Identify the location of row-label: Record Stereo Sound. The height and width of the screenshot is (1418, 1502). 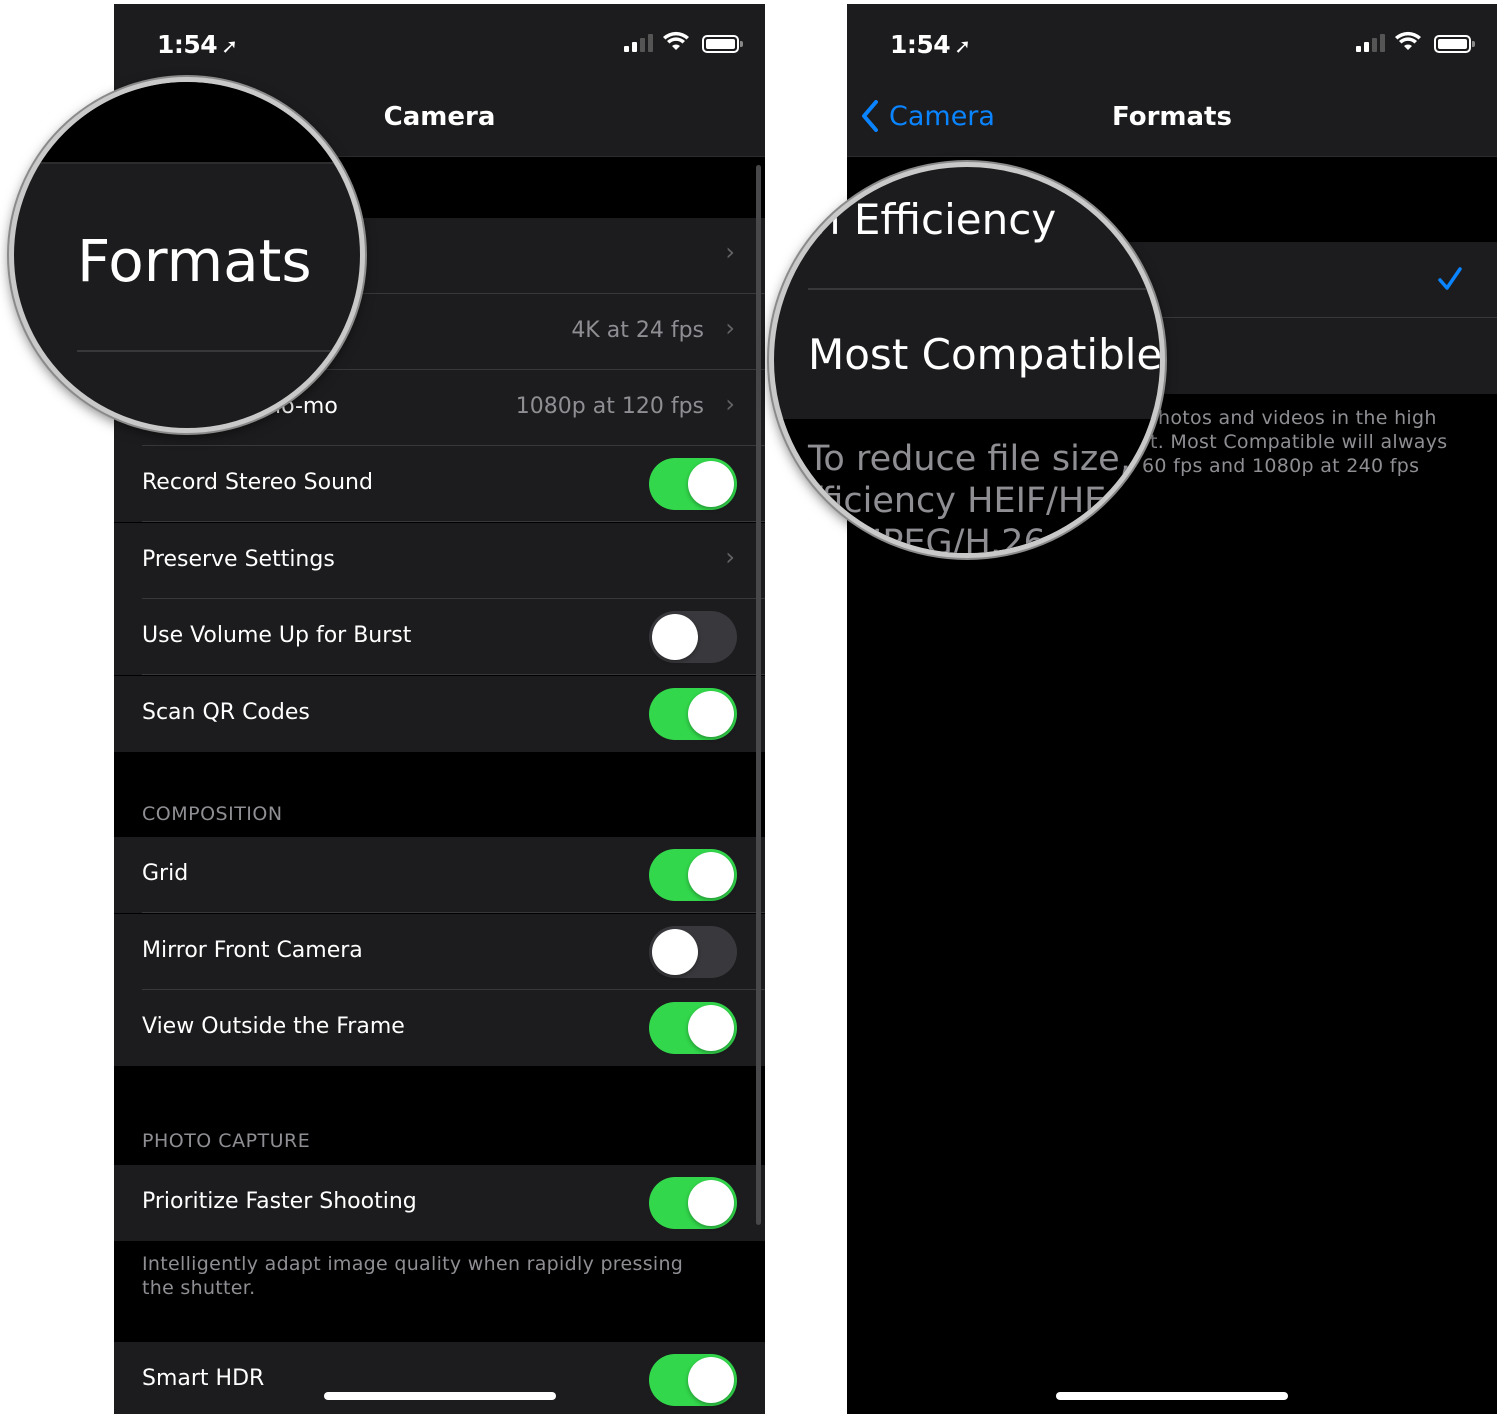
(257, 482).